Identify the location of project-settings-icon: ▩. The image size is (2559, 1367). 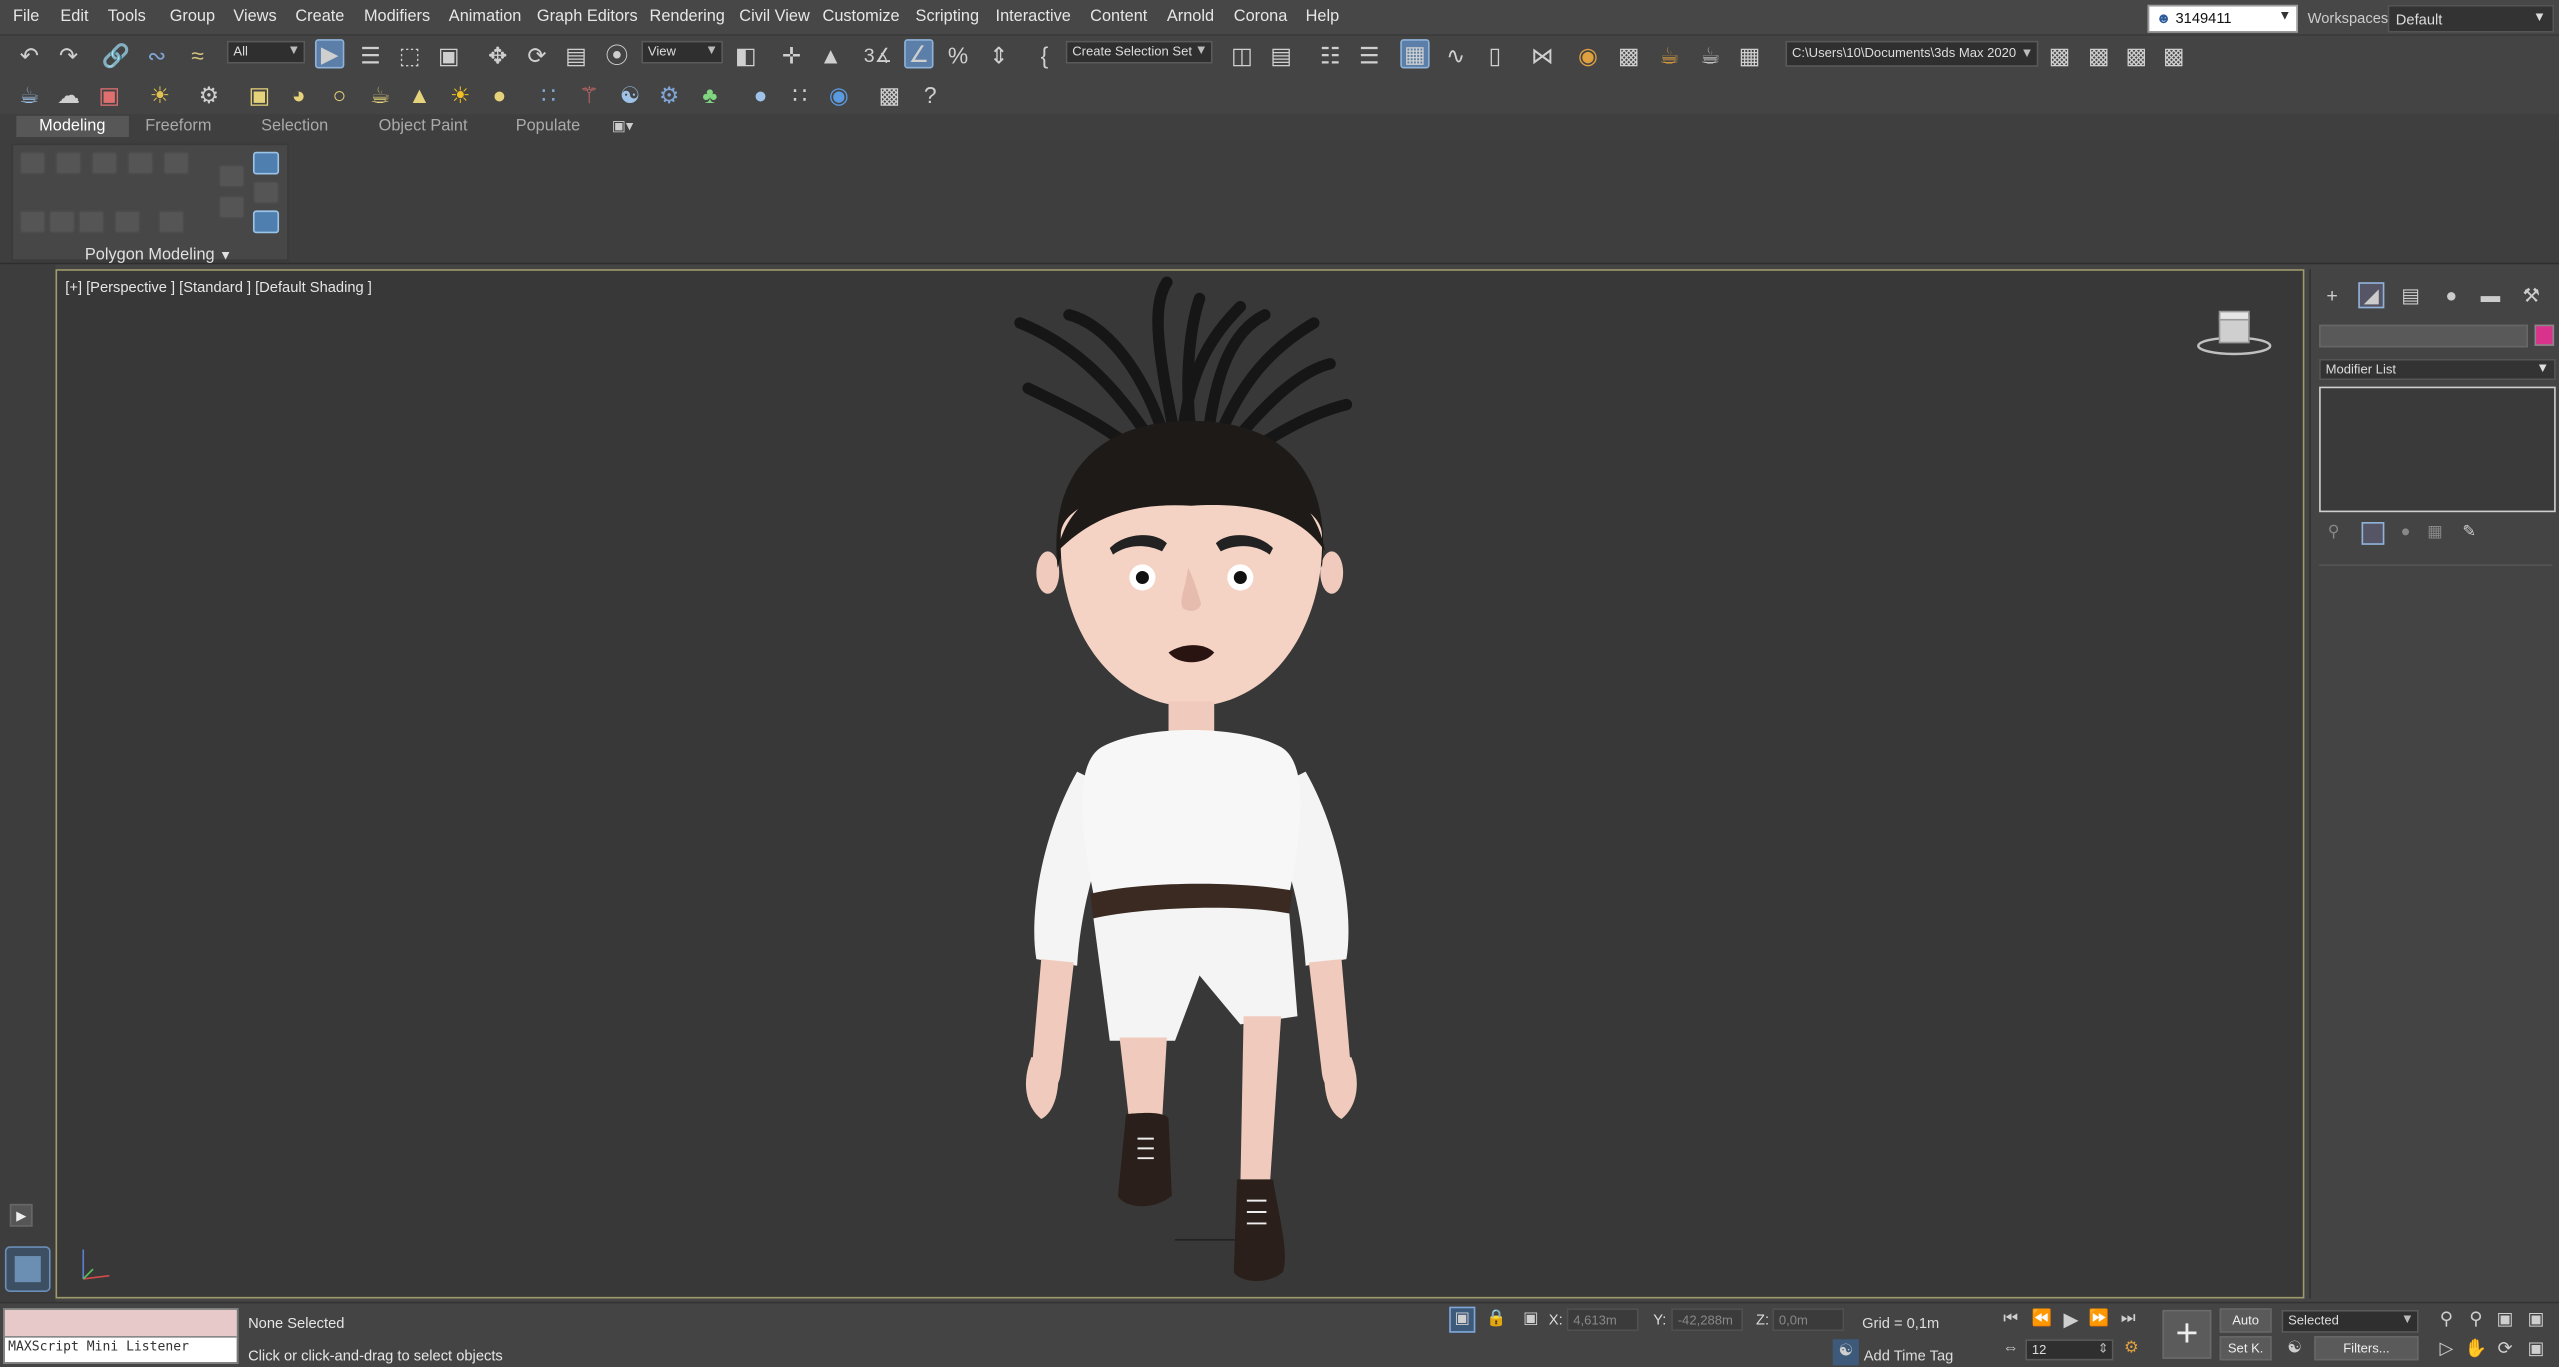
(2059, 55).